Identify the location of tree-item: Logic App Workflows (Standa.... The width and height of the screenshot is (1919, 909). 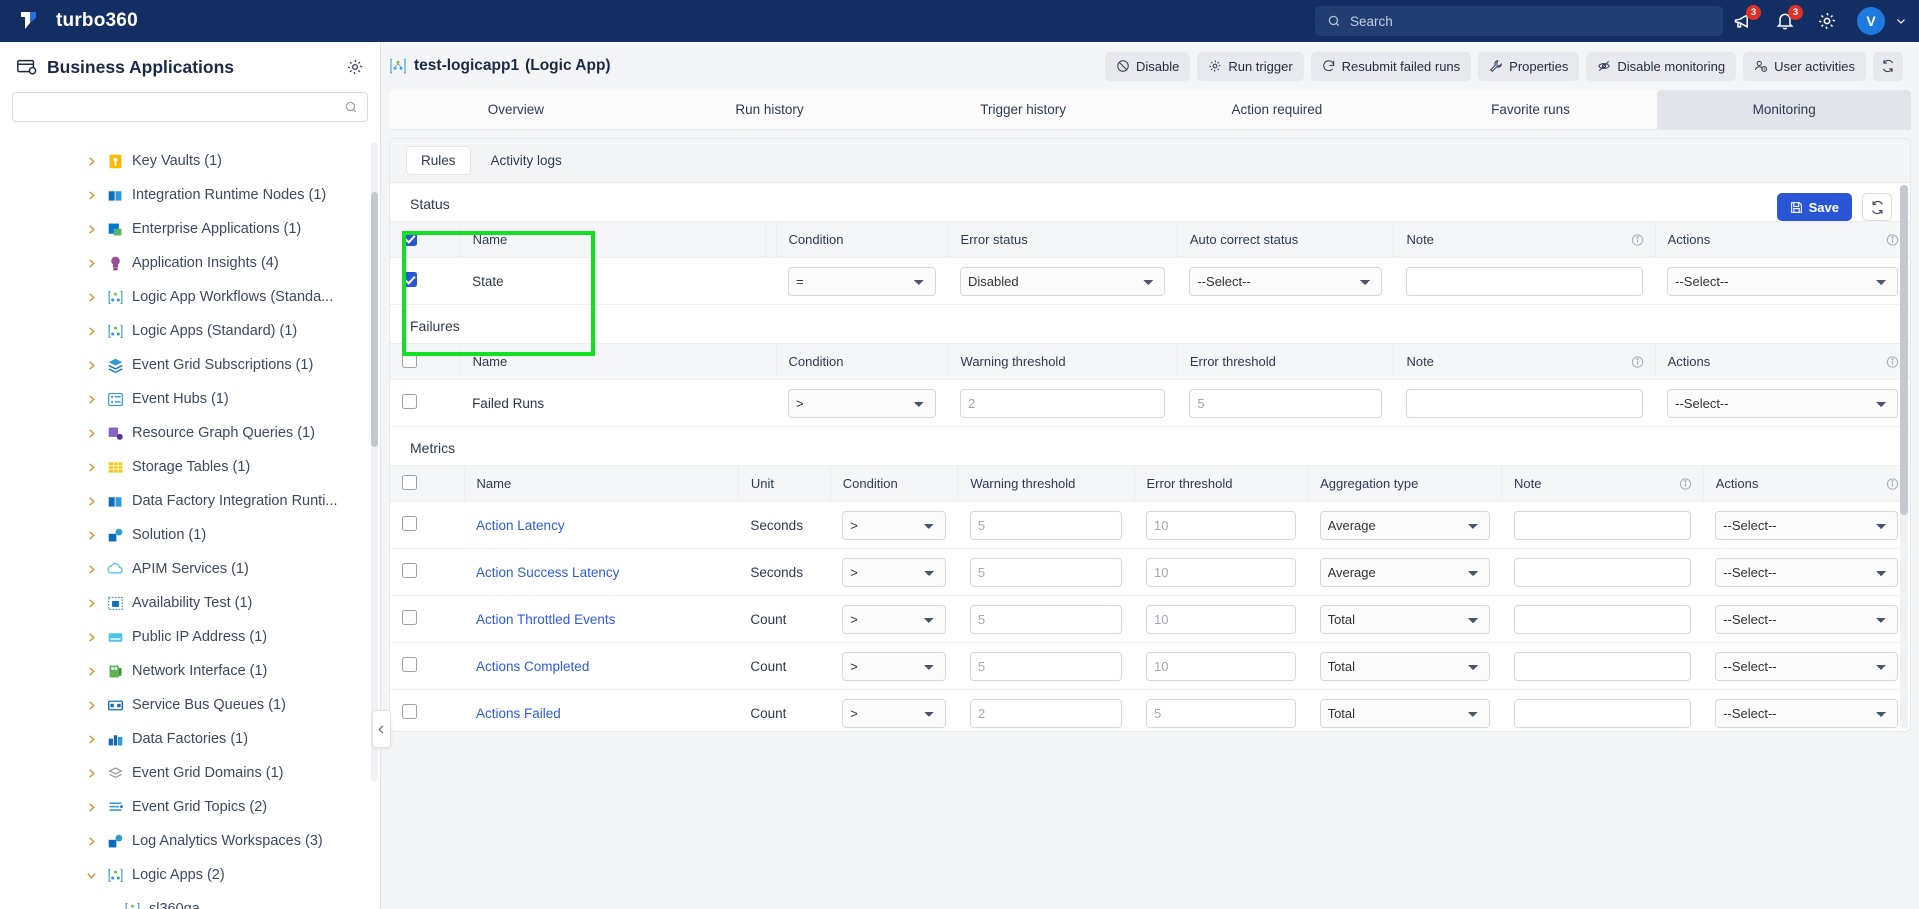
(190, 297).